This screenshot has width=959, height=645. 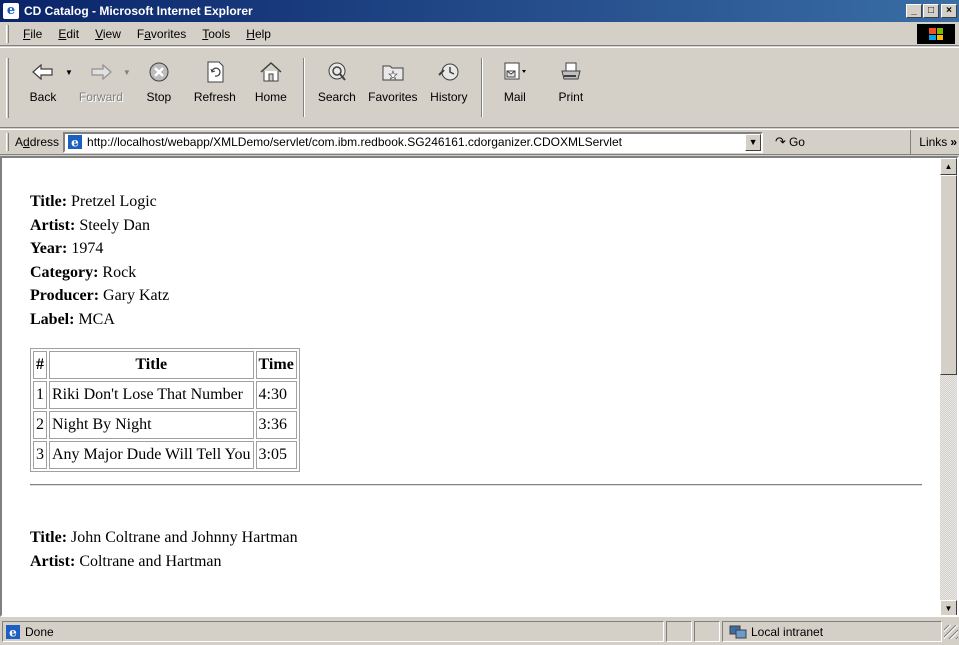 I want to click on maximize-button: □, so click(x=931, y=11).